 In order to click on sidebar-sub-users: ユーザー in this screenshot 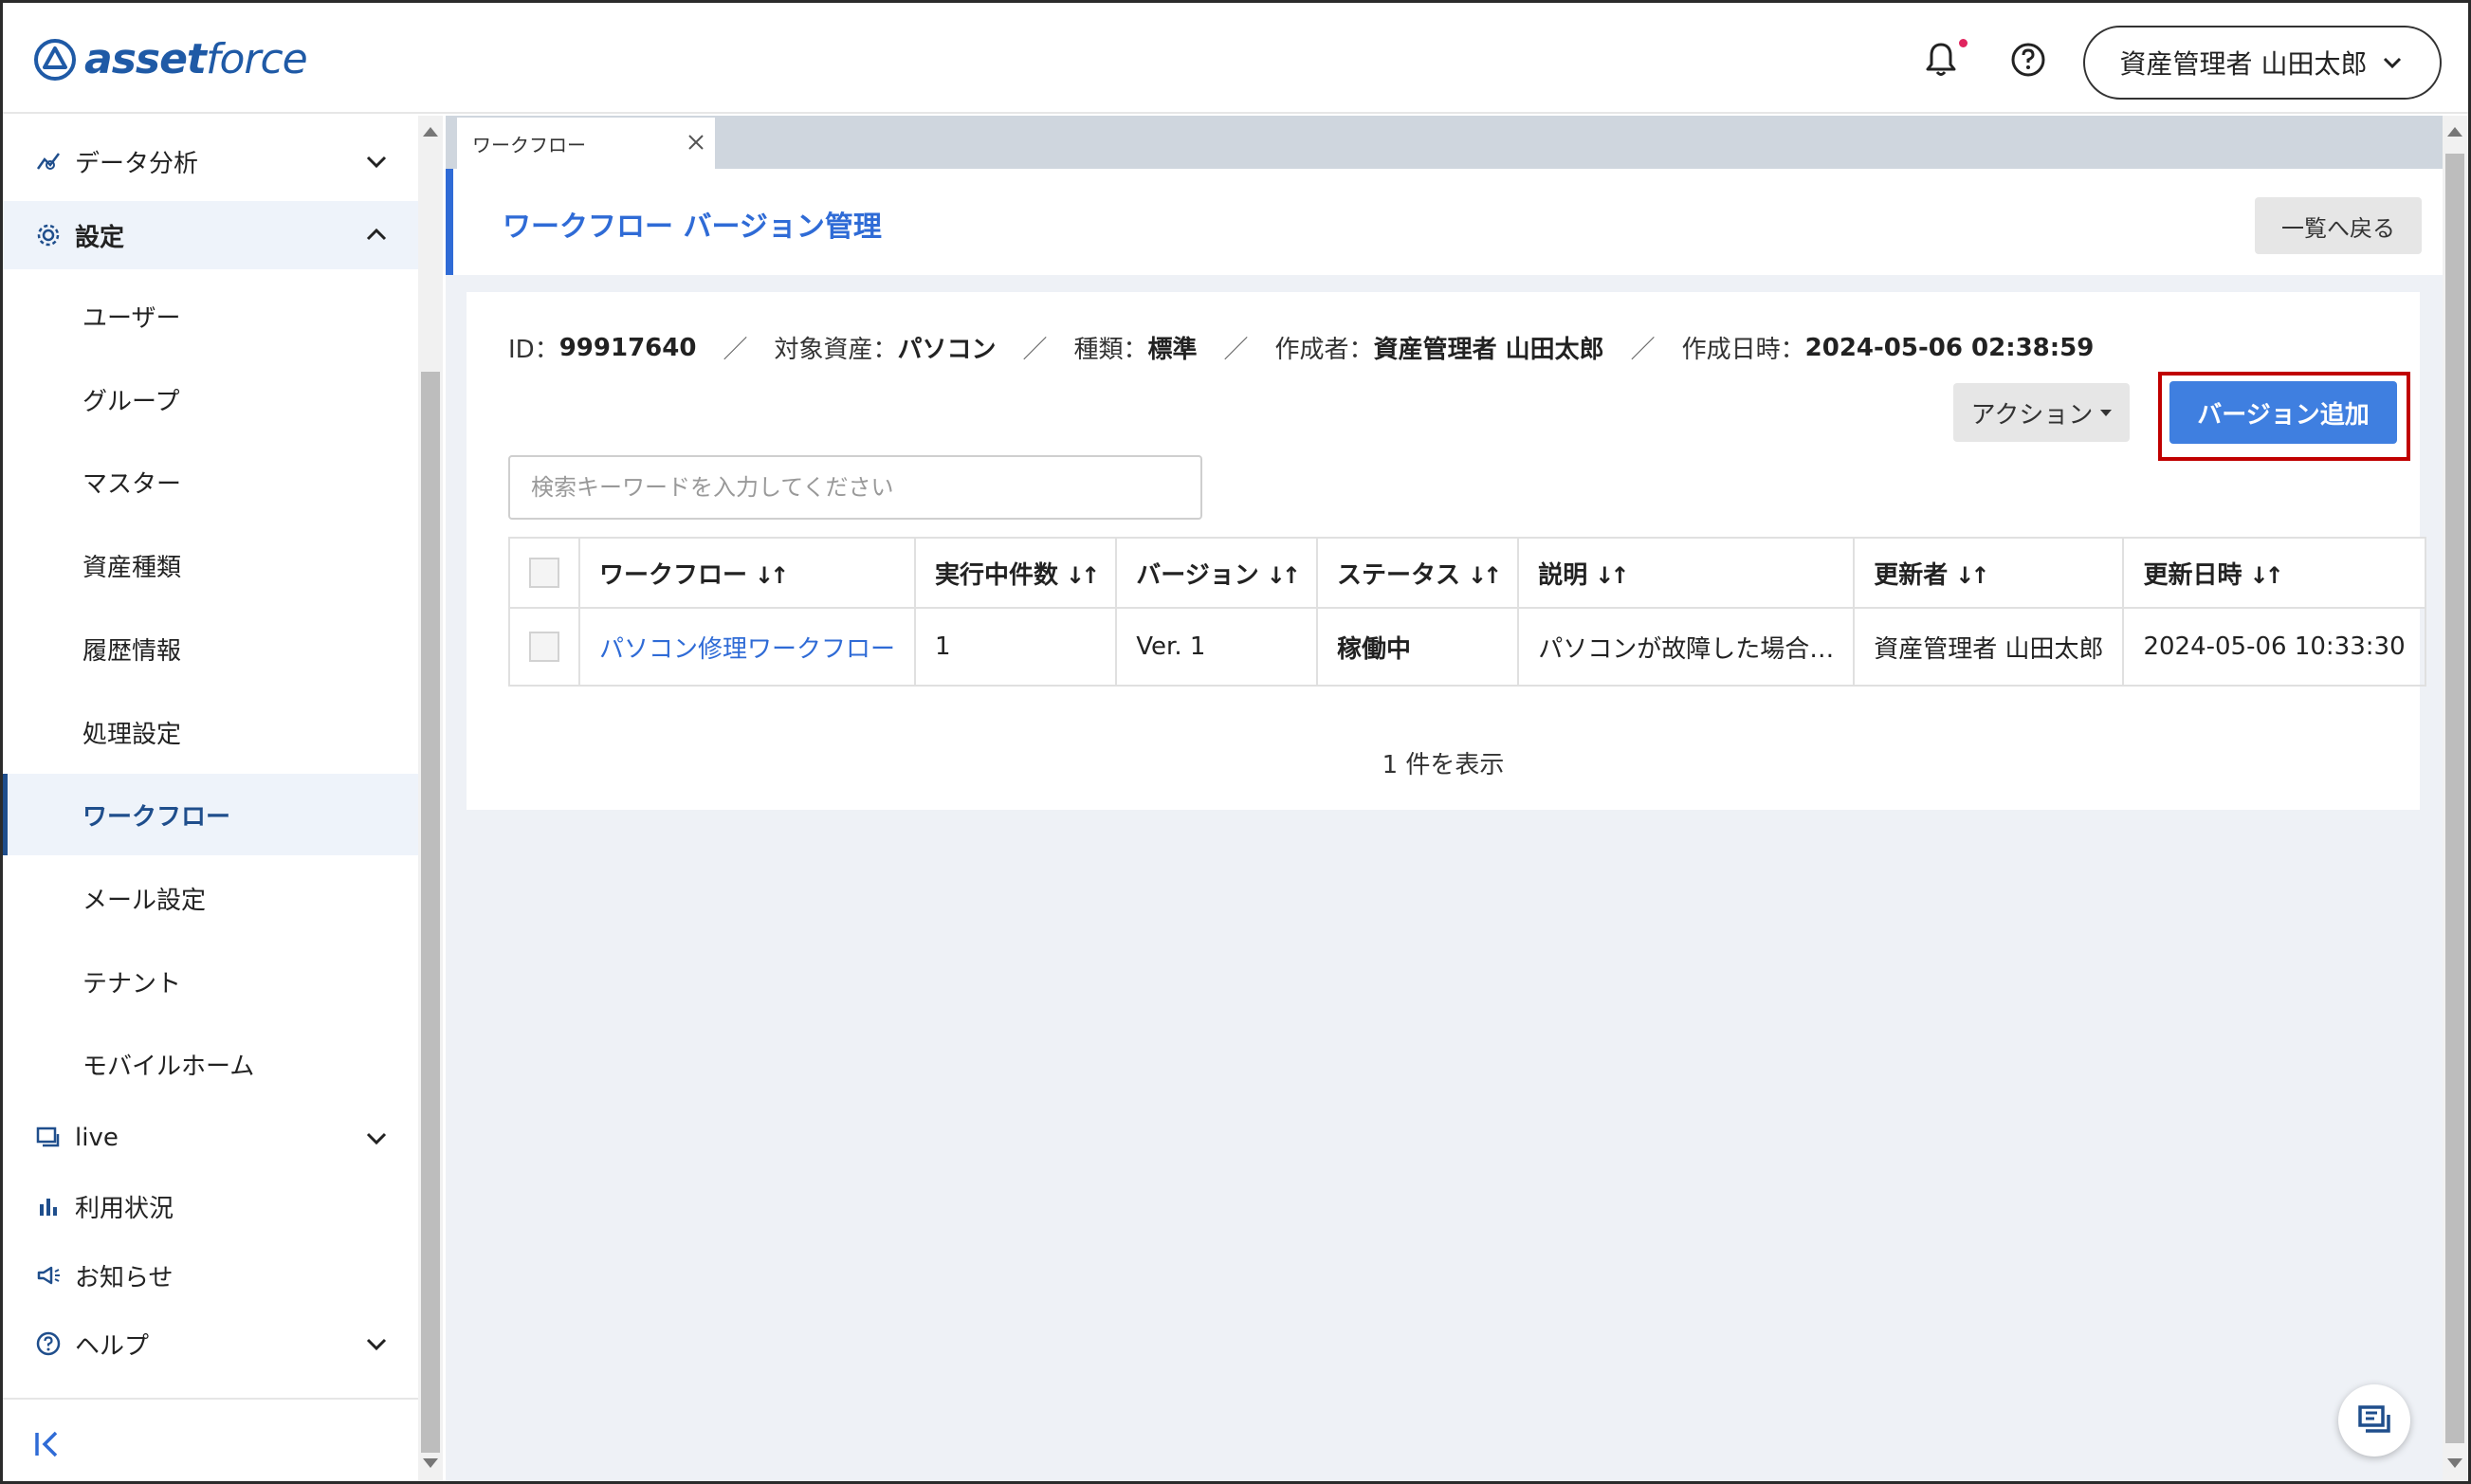, I will do `click(211, 316)`.